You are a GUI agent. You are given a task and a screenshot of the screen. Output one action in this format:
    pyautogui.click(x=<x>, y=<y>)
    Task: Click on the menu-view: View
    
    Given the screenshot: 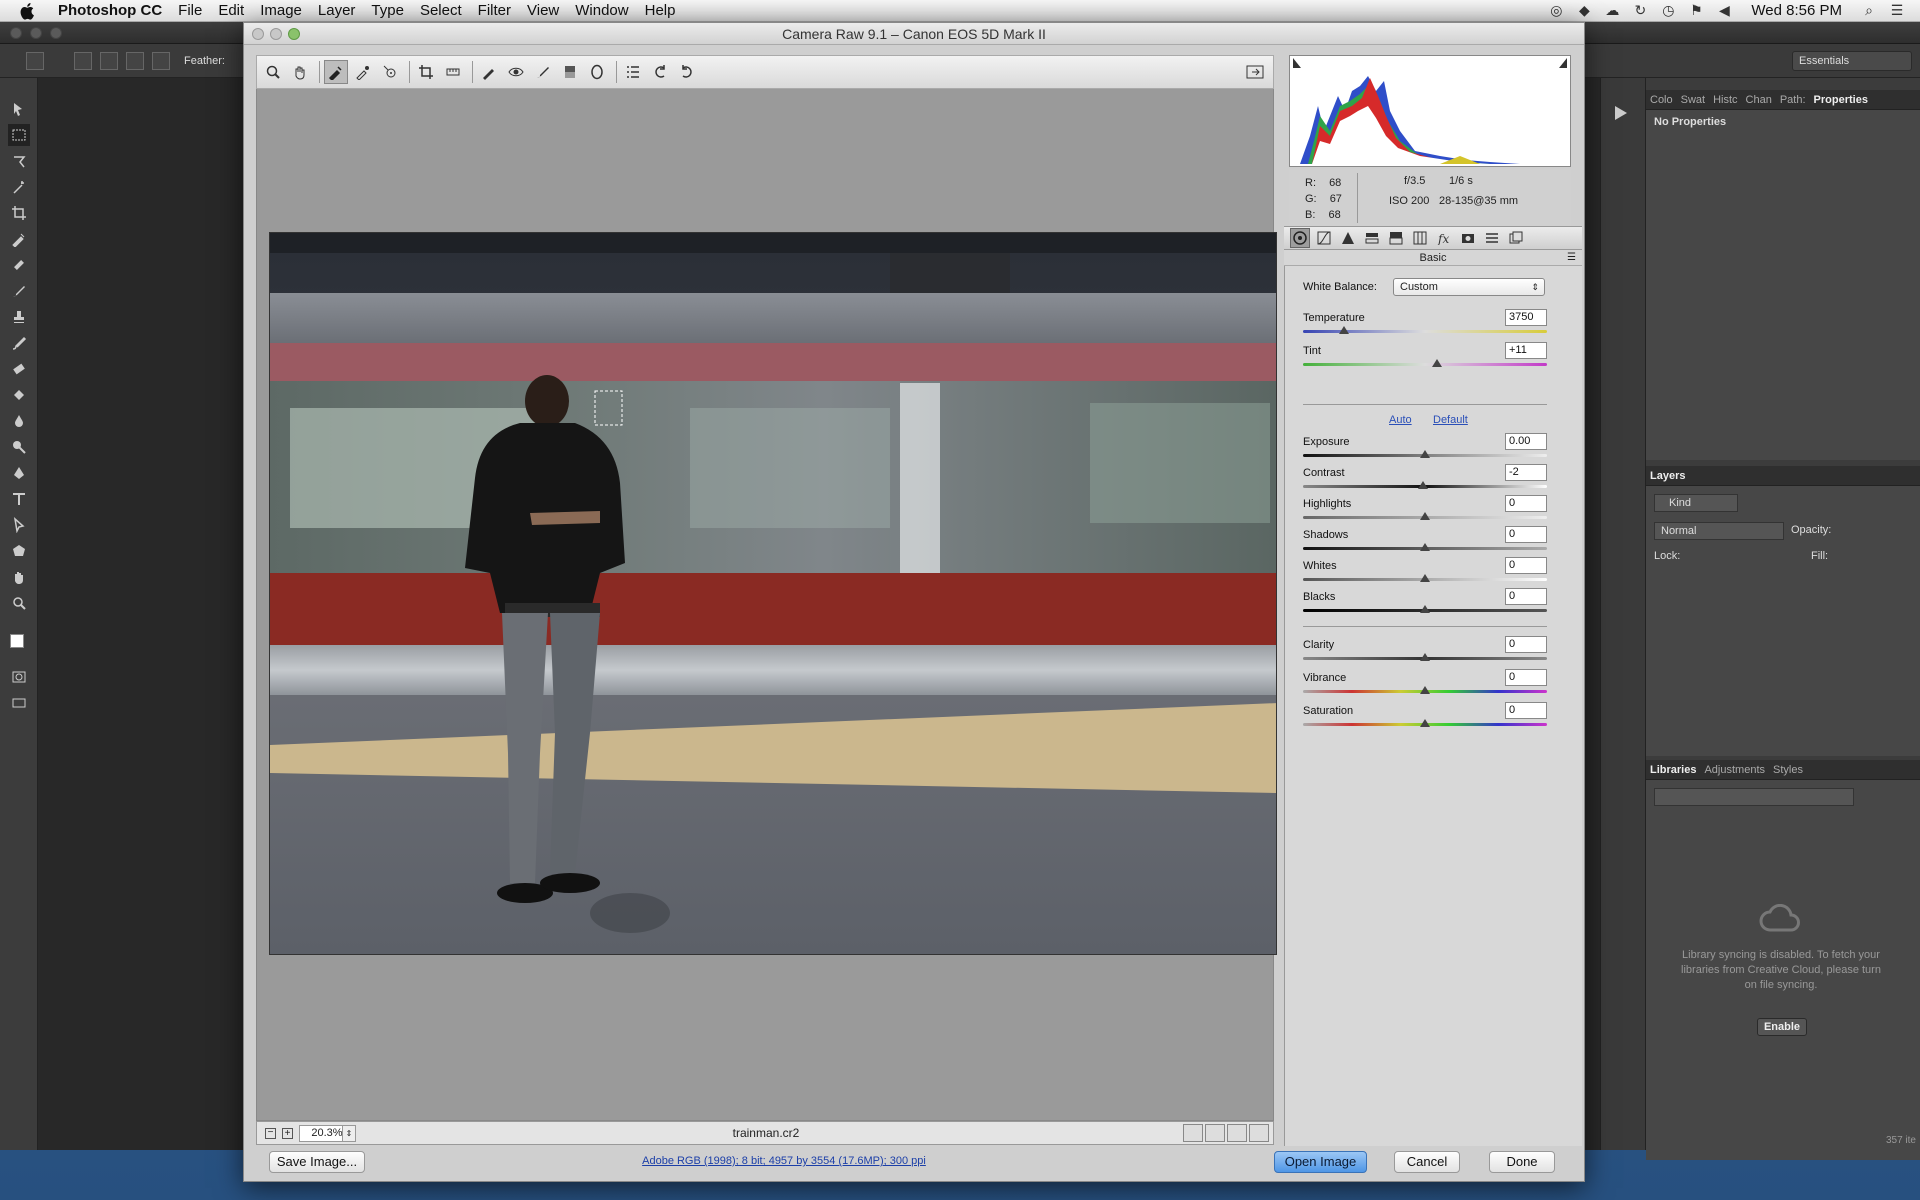 What is the action you would take?
    pyautogui.click(x=543, y=11)
    